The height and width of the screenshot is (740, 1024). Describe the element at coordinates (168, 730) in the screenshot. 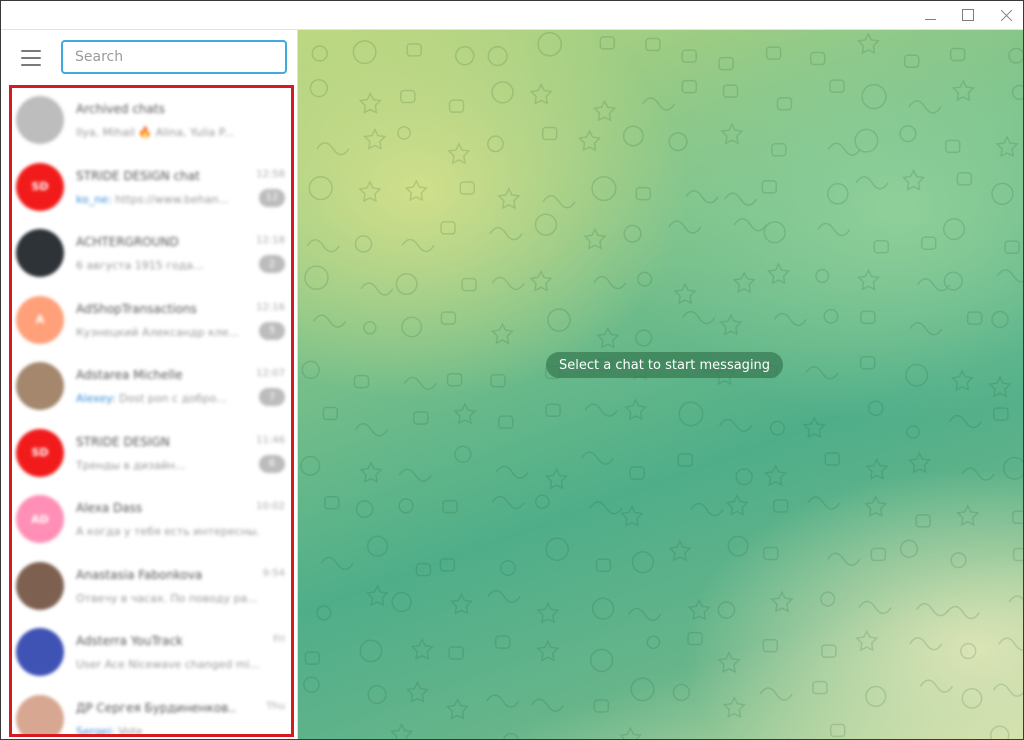

I see `chat-preview: Sergei: Vote` at that location.